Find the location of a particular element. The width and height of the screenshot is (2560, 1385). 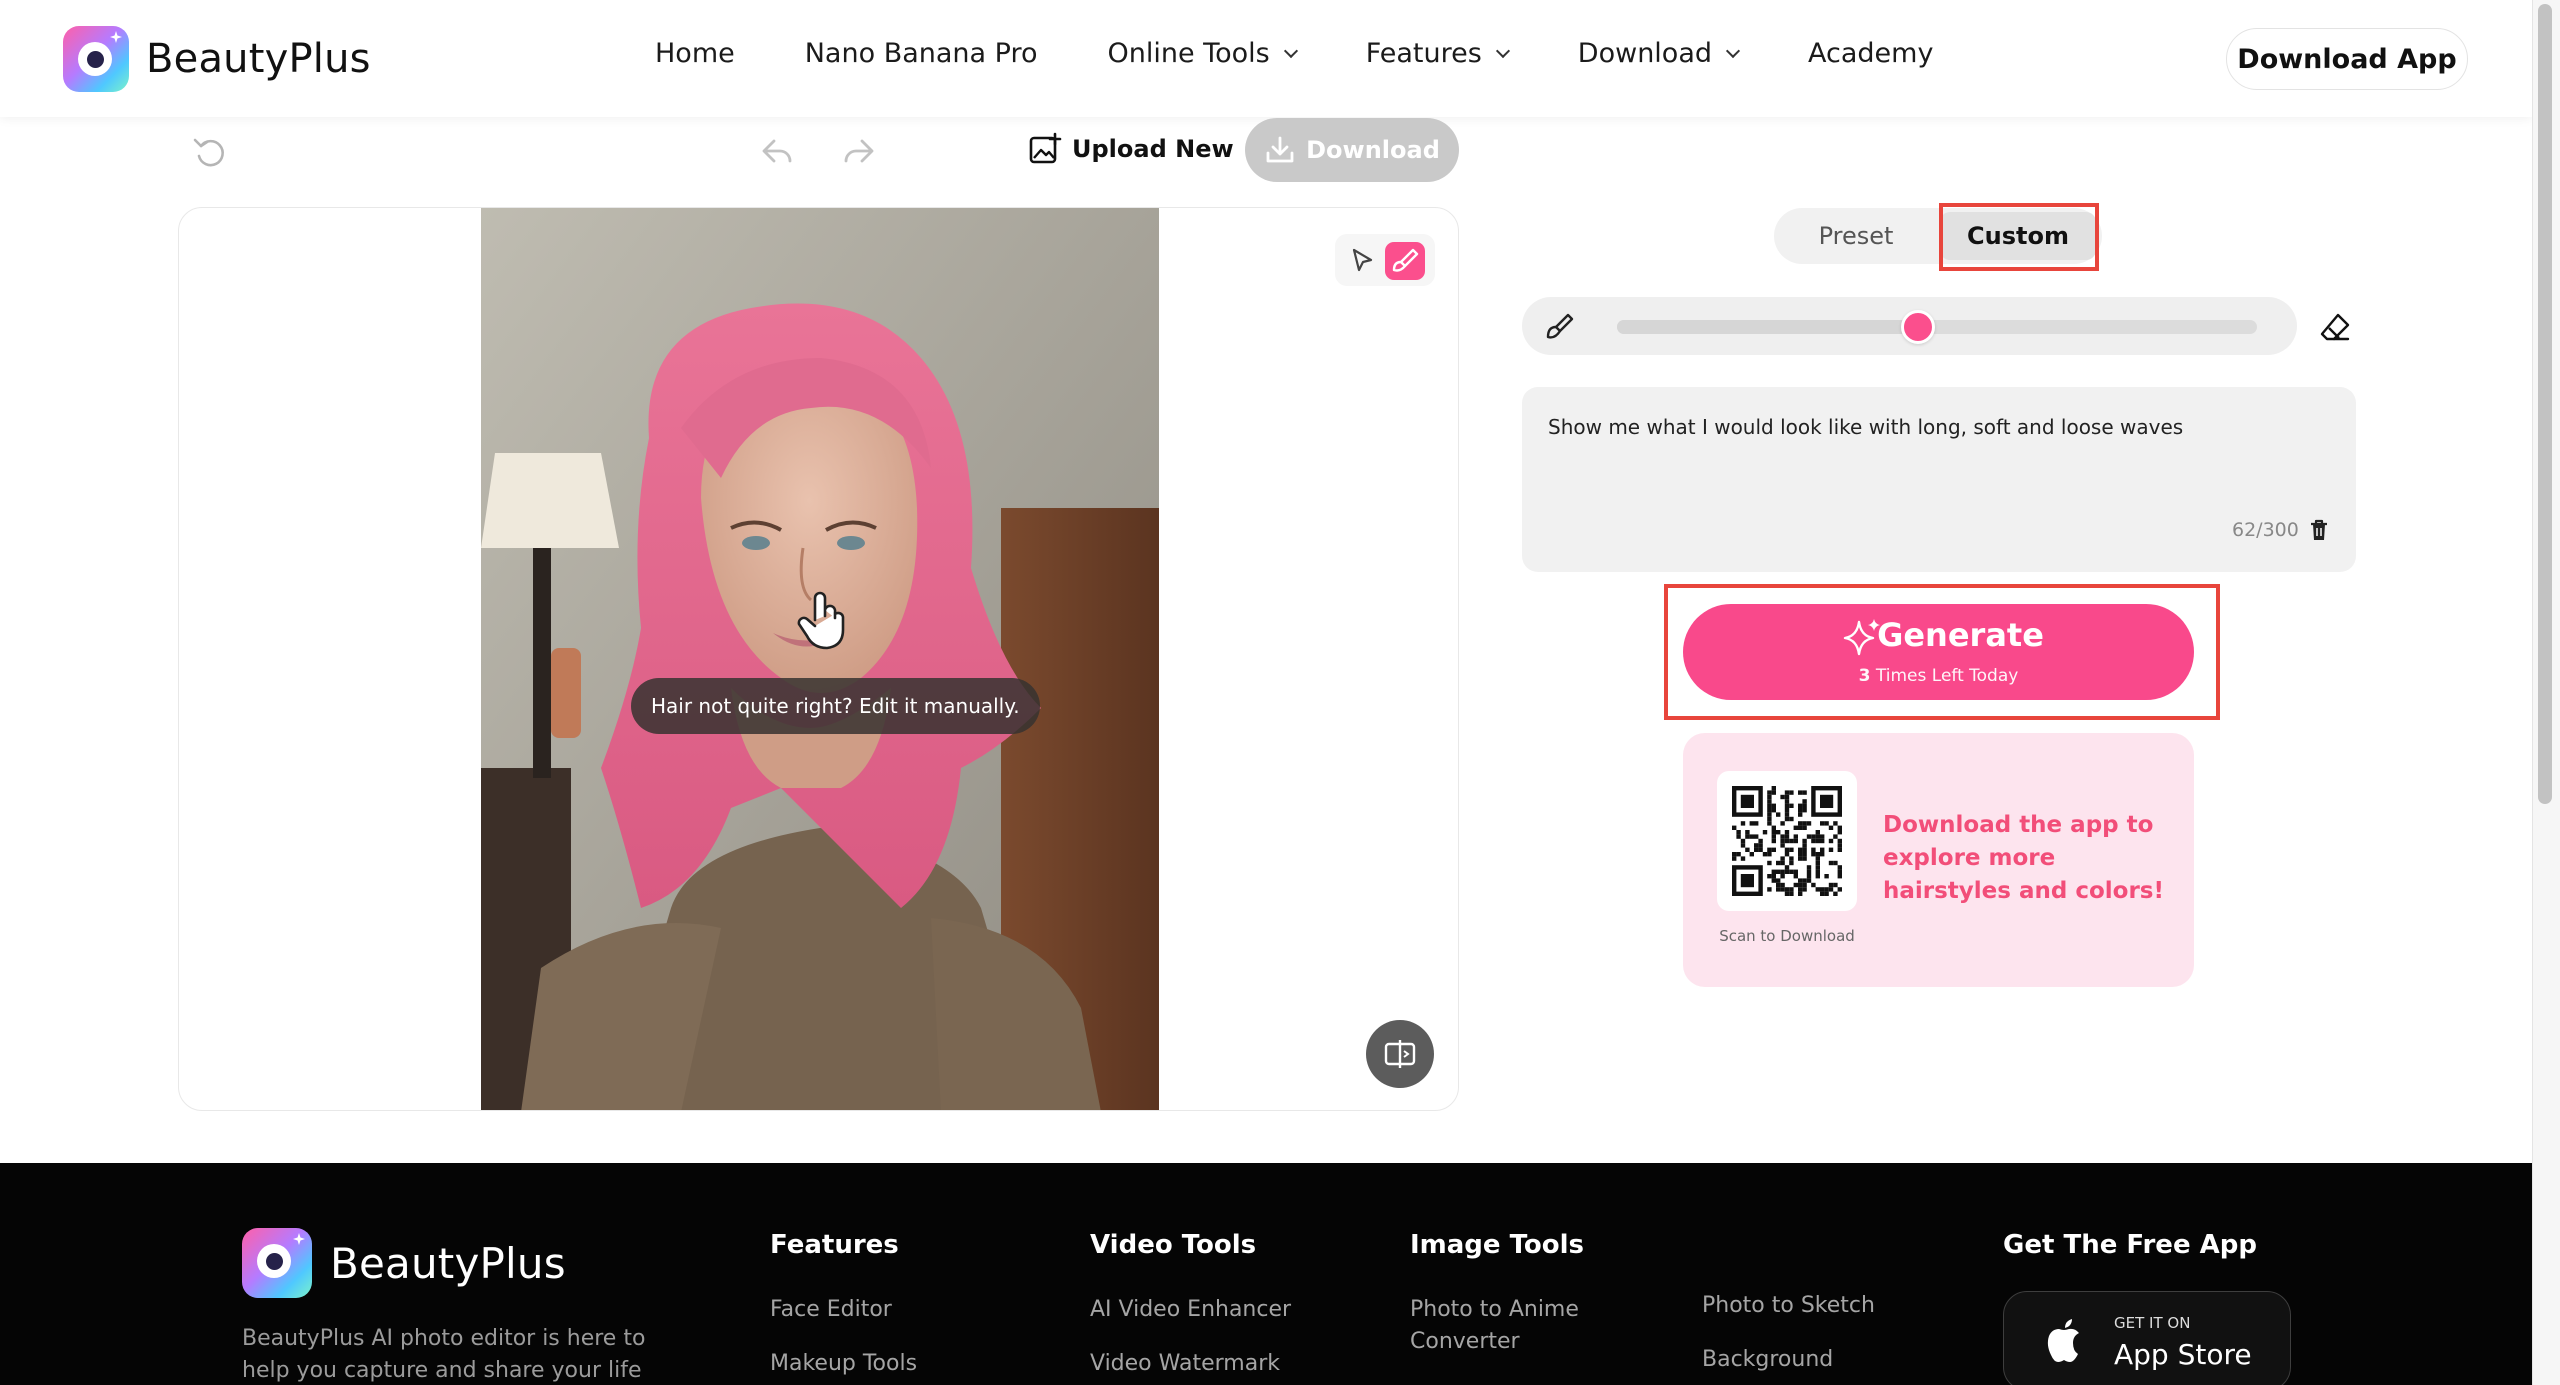

brush-size-icon is located at coordinates (1560, 326).